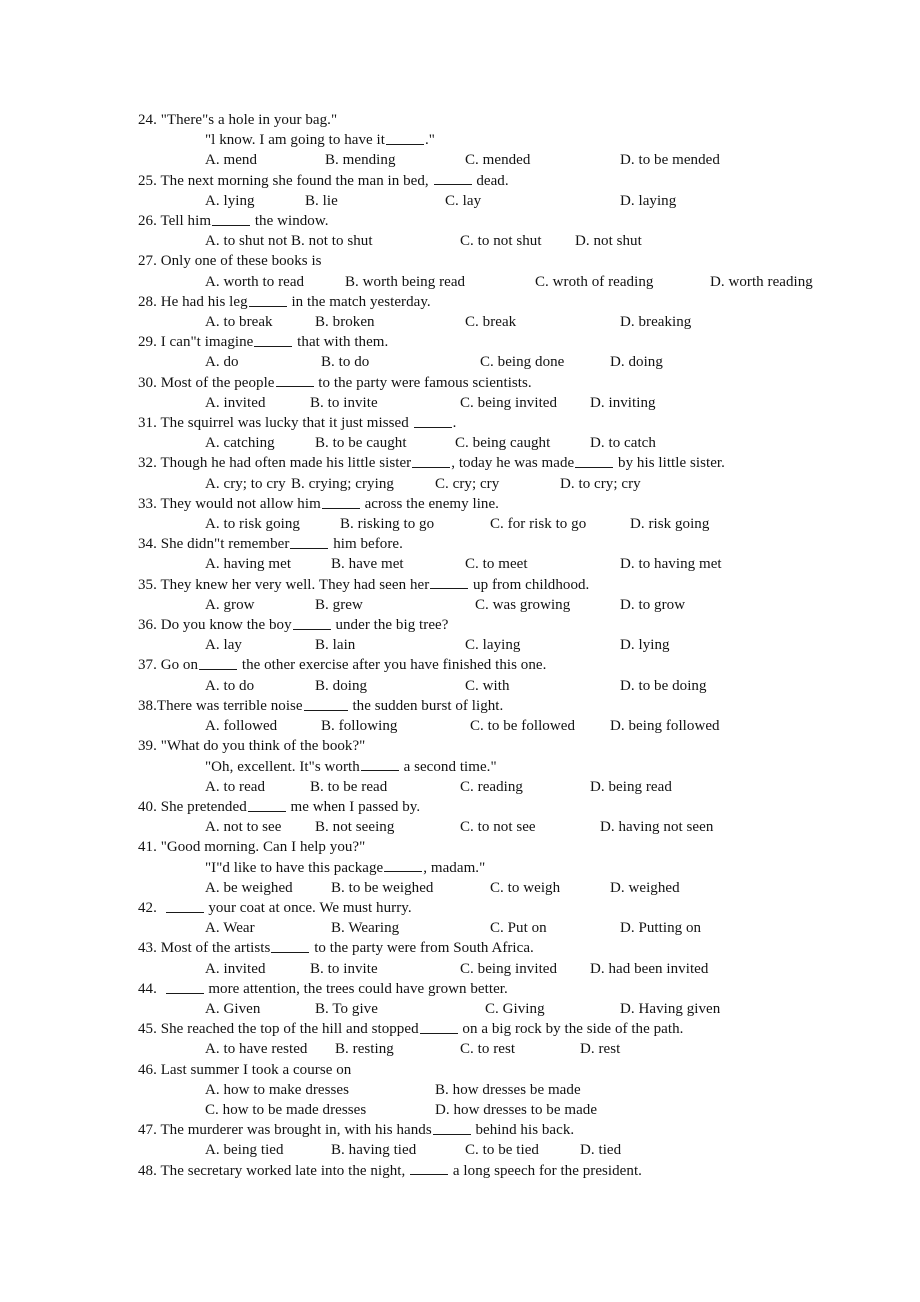  What do you see at coordinates (398, 1150) in the screenshot?
I see `option-choice: B. having tied` at bounding box center [398, 1150].